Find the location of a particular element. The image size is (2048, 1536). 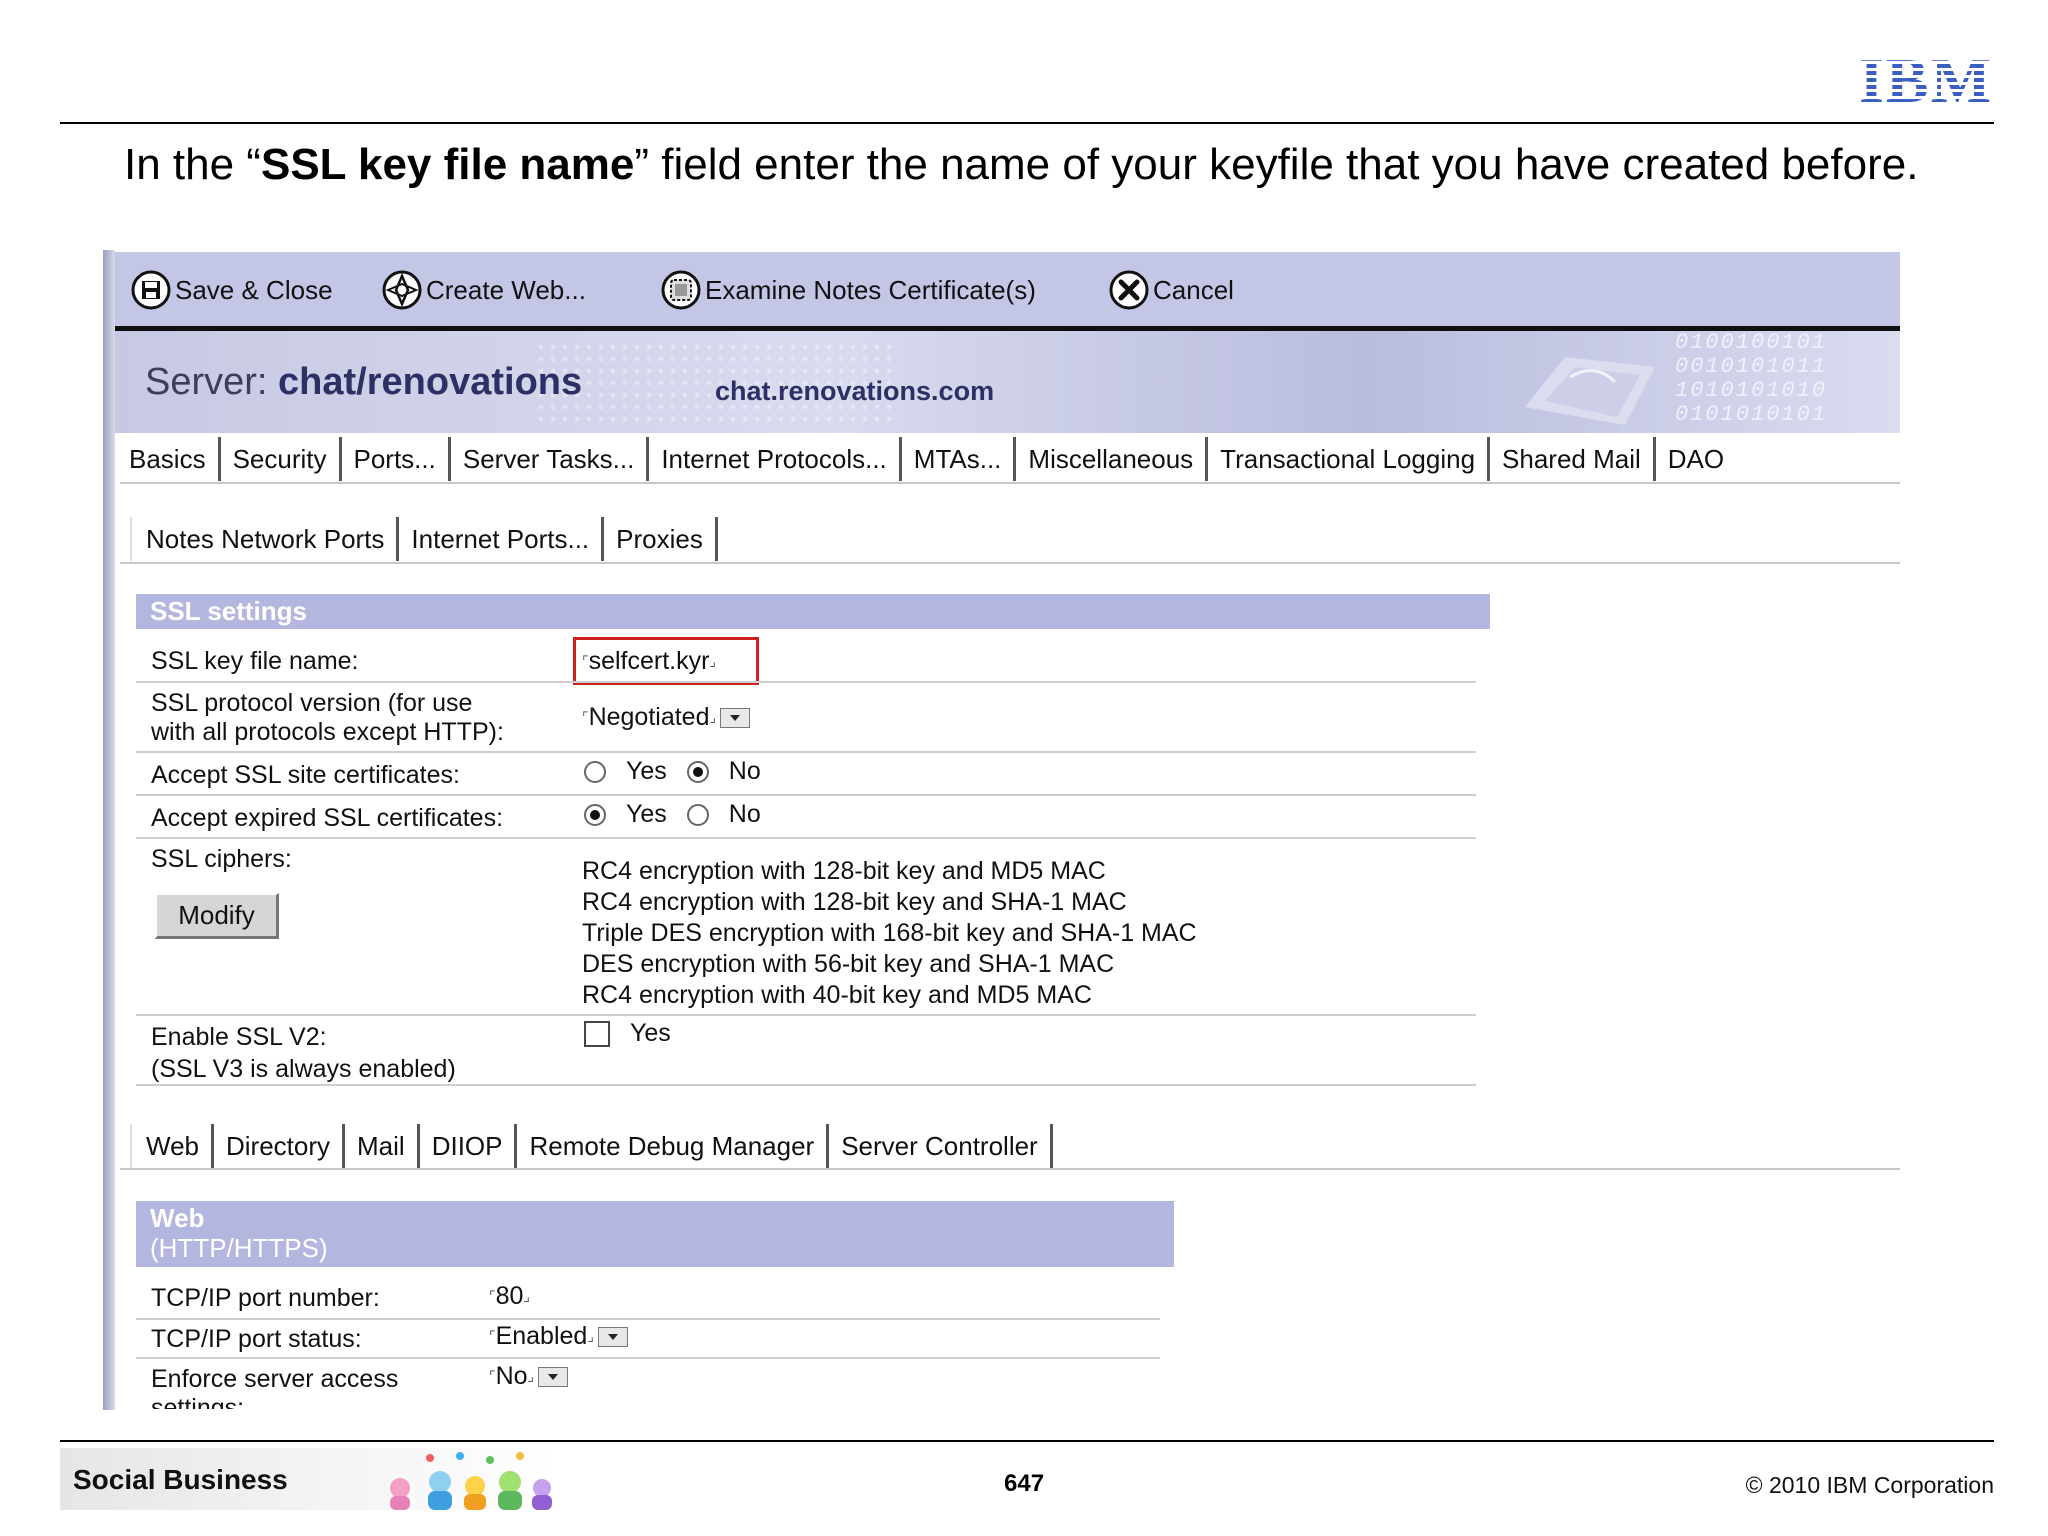

ssl-key-file-field: ⌜selfcert.kyr⌟ is located at coordinates (649, 661).